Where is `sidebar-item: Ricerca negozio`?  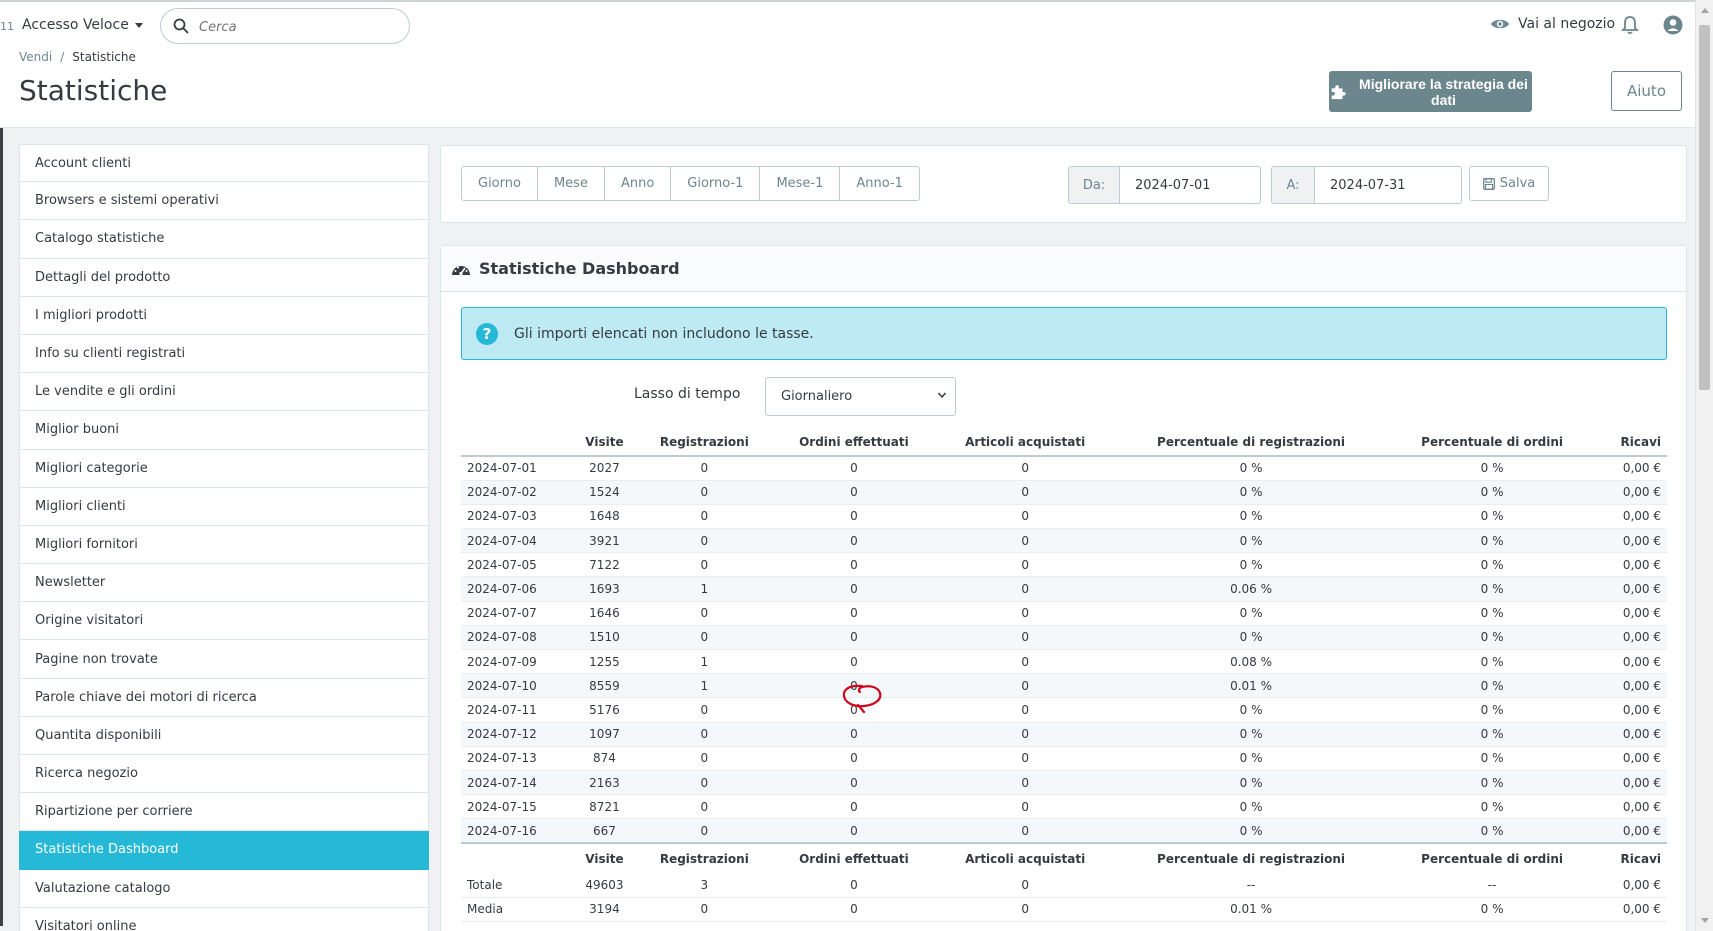
sidebar-item: Ricerca negozio is located at coordinates (224, 774).